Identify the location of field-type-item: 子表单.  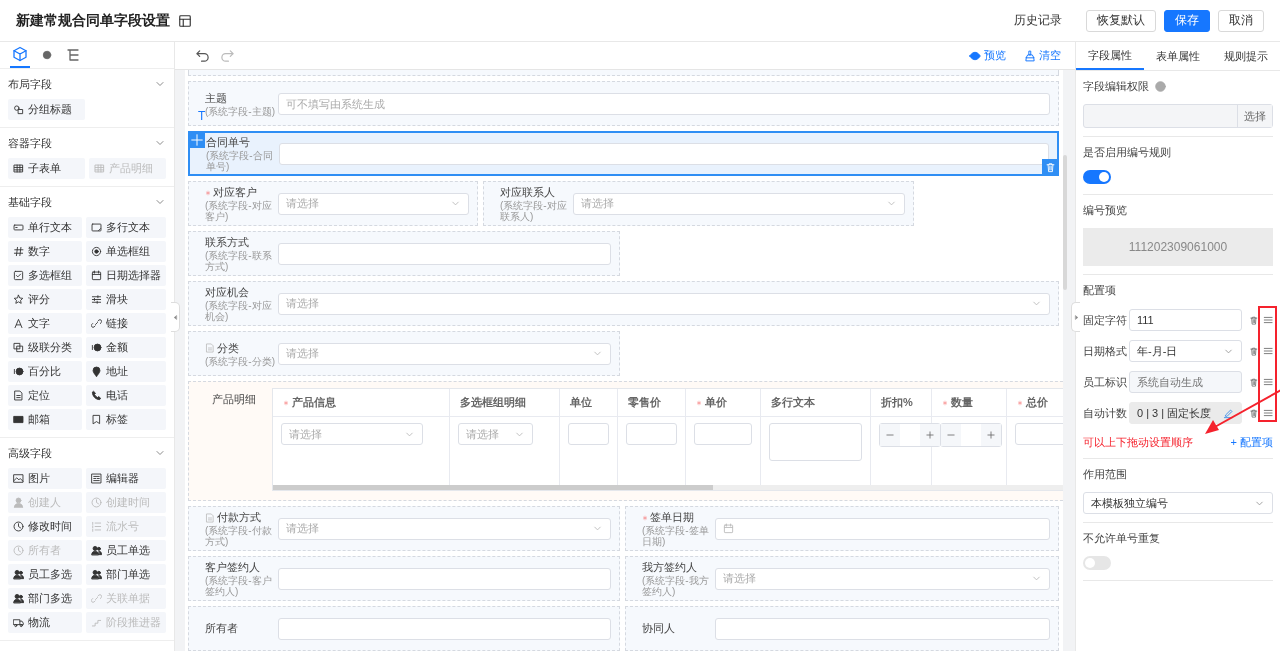
(46, 168).